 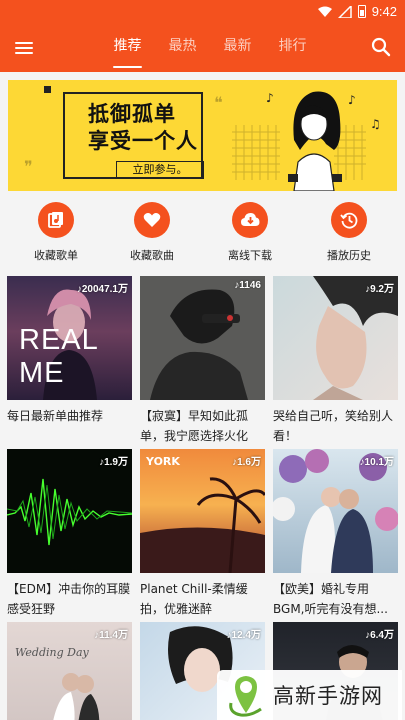 I want to click on wifi-icon, so click(x=324, y=11).